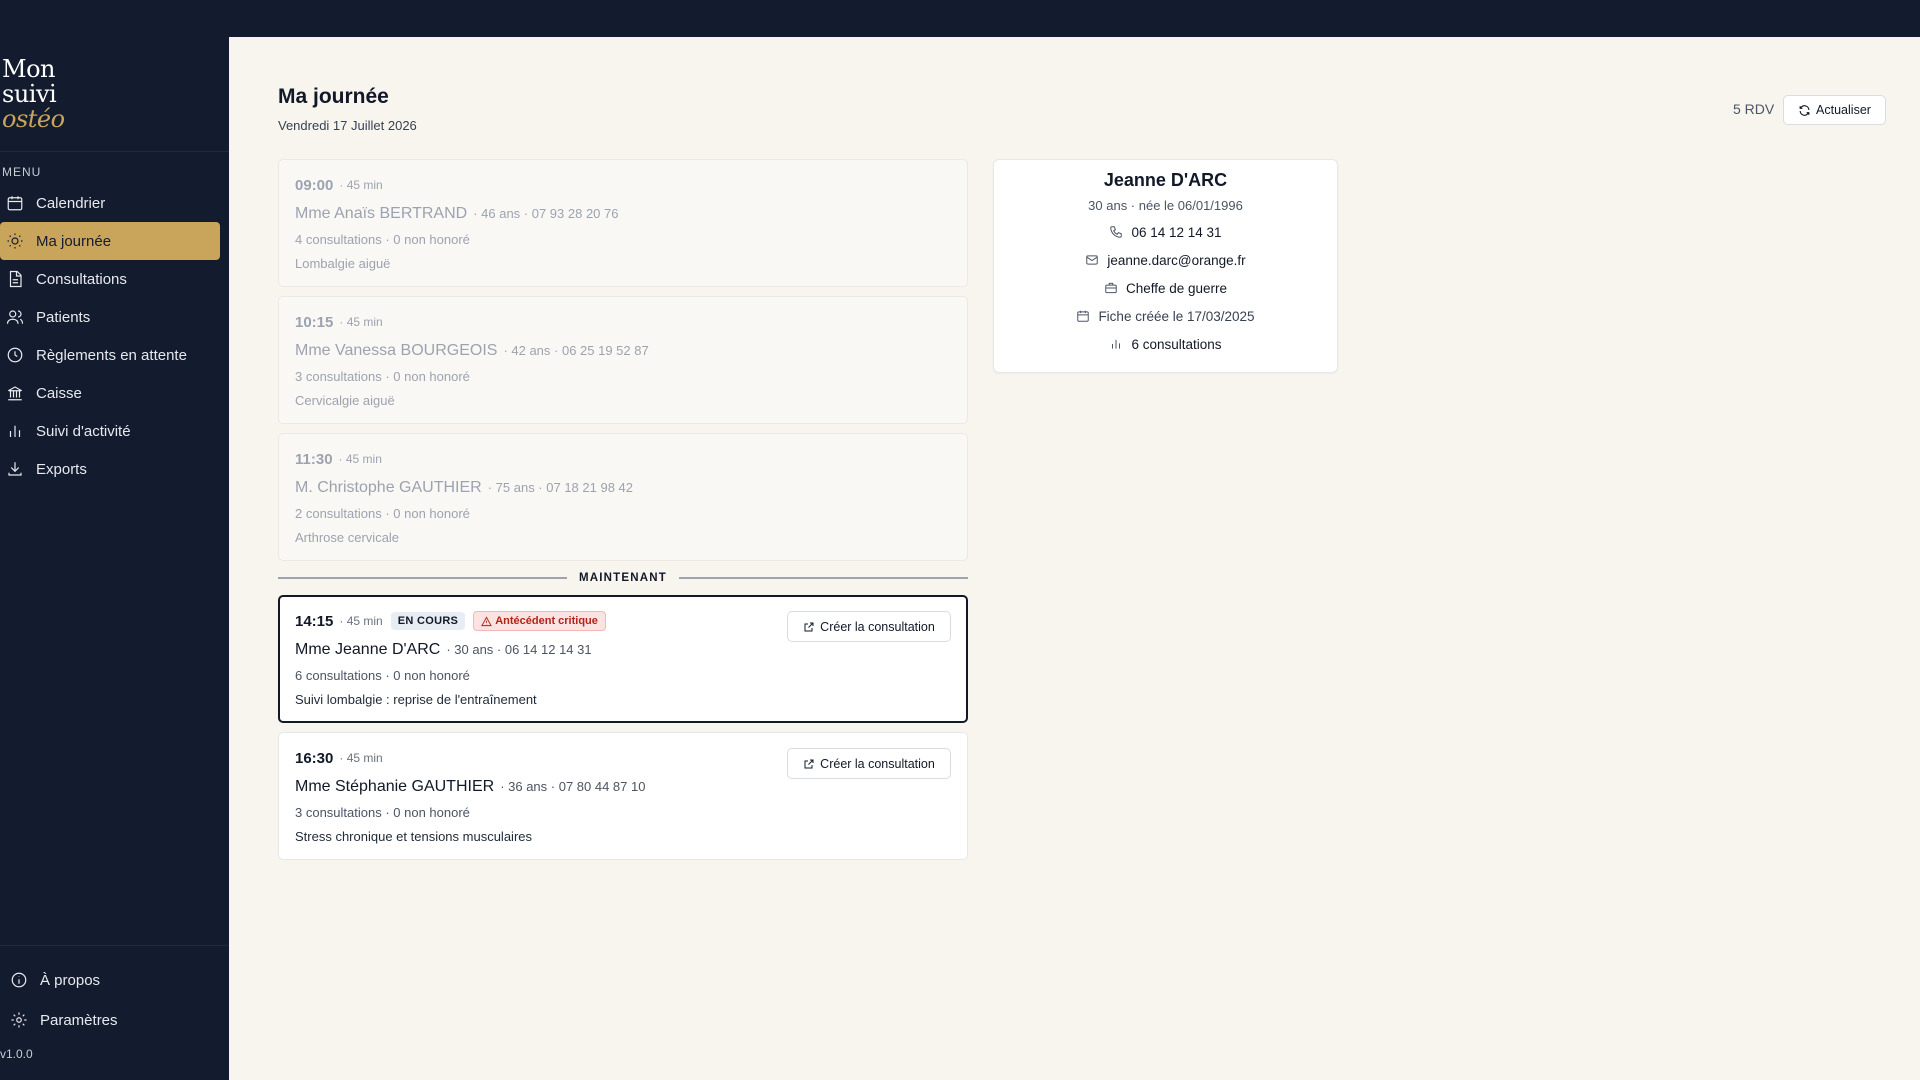 This screenshot has width=1920, height=1080. Describe the element at coordinates (70, 980) in the screenshot. I see `sidebar-item-label: À propos` at that location.